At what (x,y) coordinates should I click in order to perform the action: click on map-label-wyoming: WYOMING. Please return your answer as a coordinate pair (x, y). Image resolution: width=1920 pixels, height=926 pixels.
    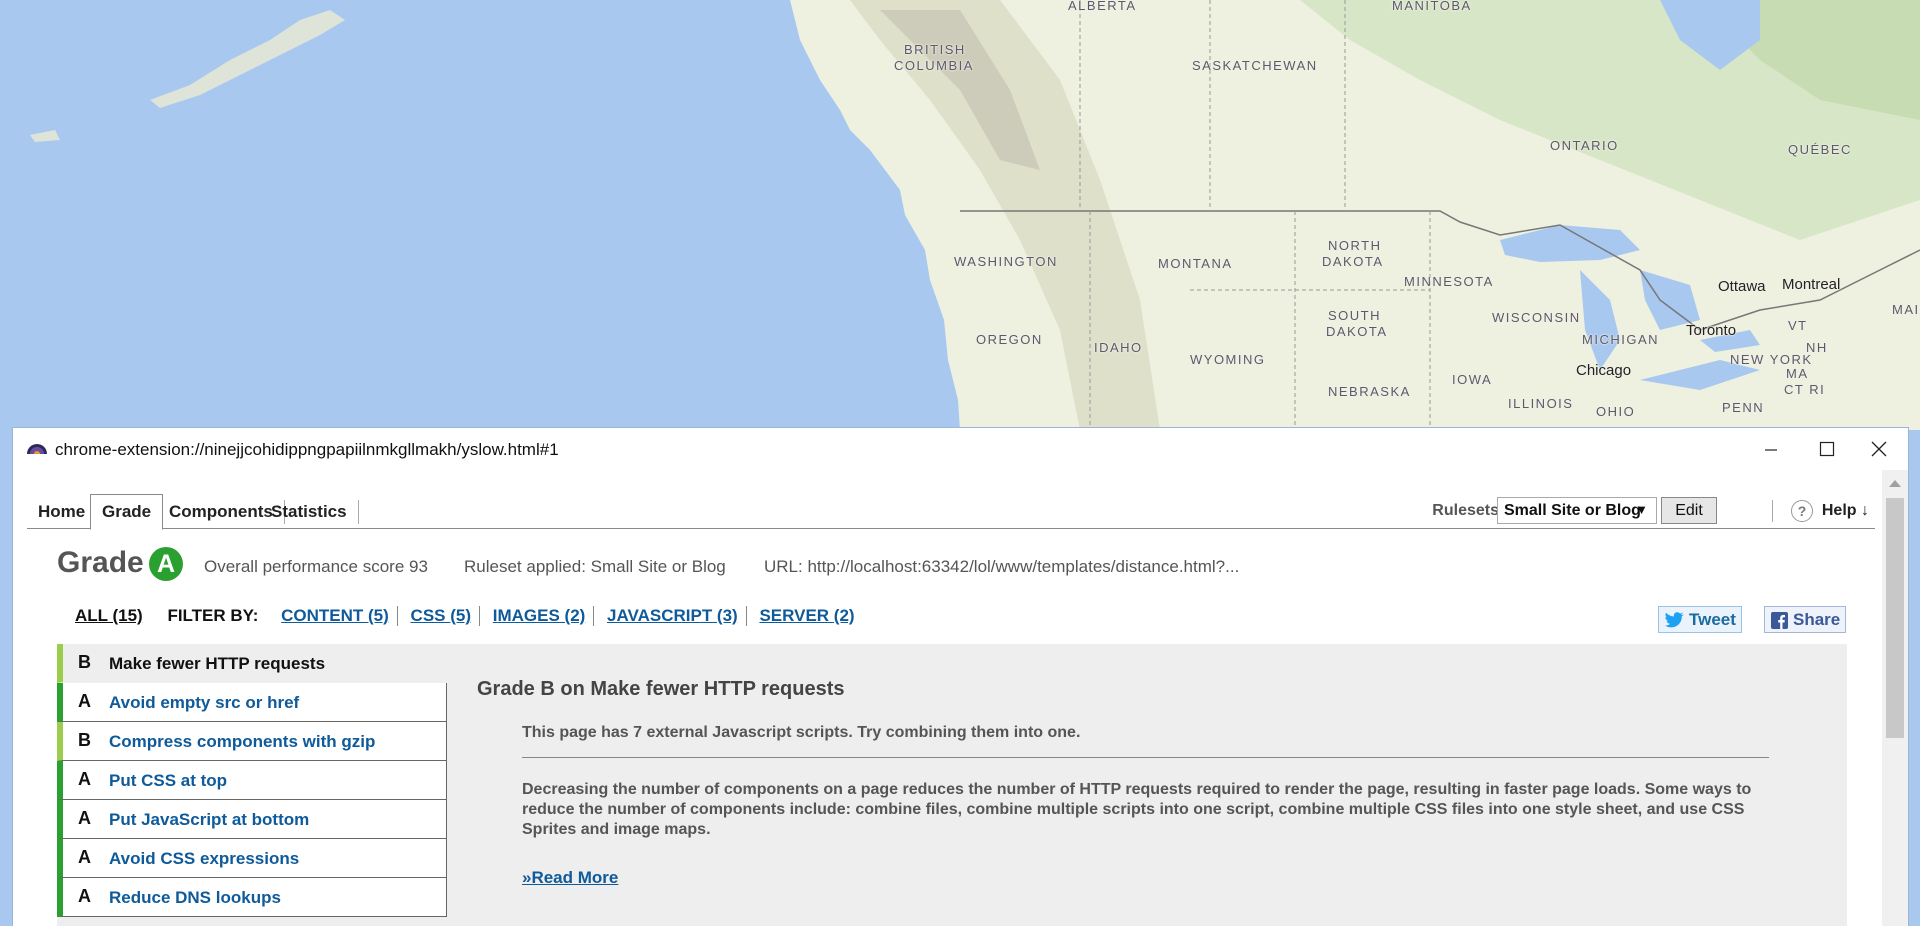
    Looking at the image, I should click on (1228, 359).